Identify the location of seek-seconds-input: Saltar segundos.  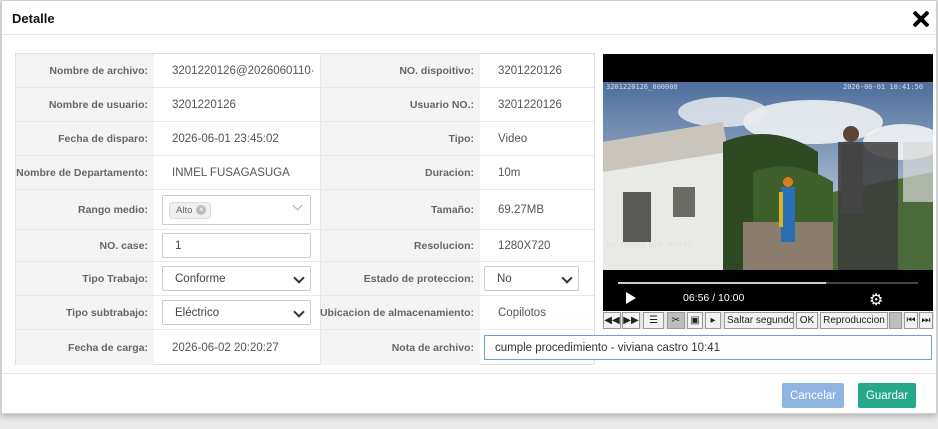
(759, 320).